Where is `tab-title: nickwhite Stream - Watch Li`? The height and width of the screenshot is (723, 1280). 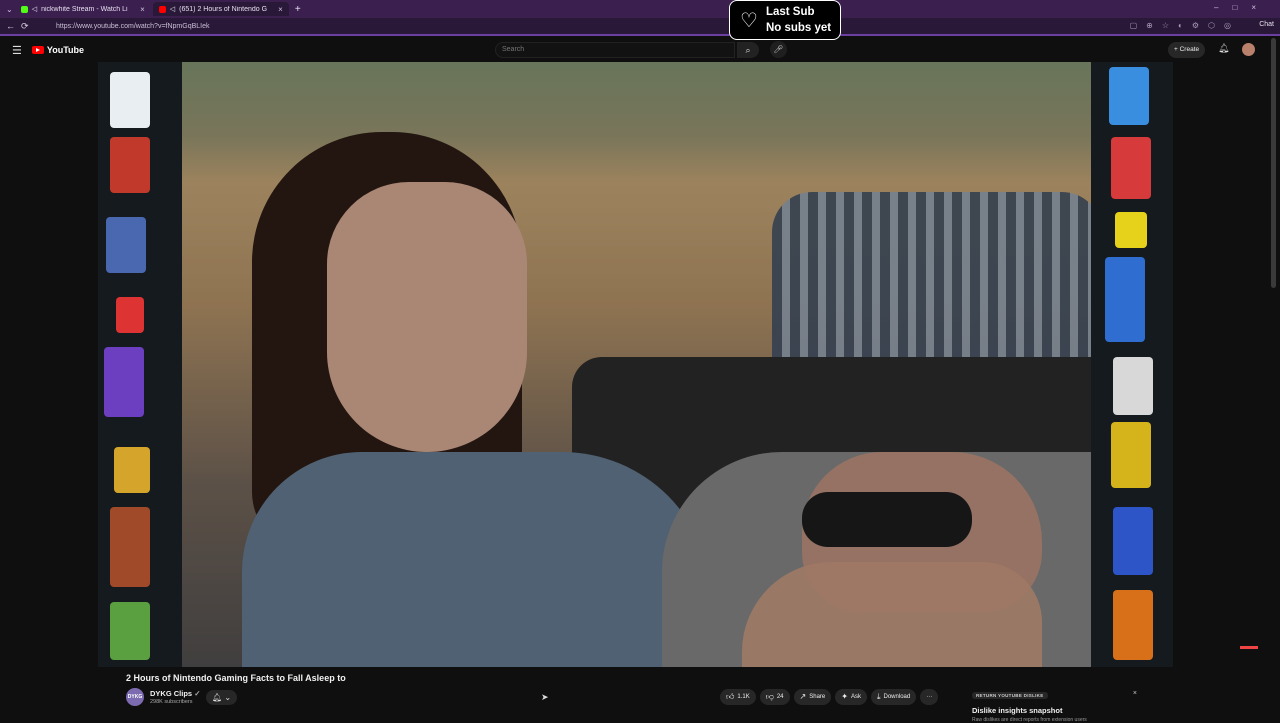 tab-title: nickwhite Stream - Watch Li is located at coordinates (84, 9).